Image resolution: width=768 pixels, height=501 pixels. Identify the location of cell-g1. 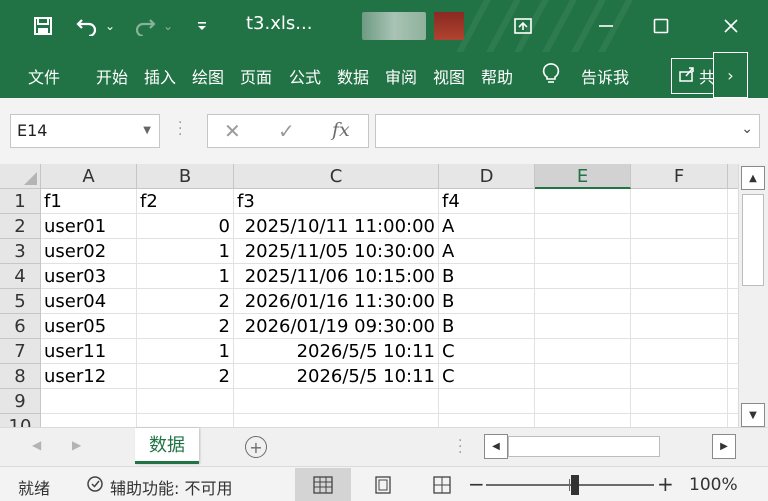
(733, 201).